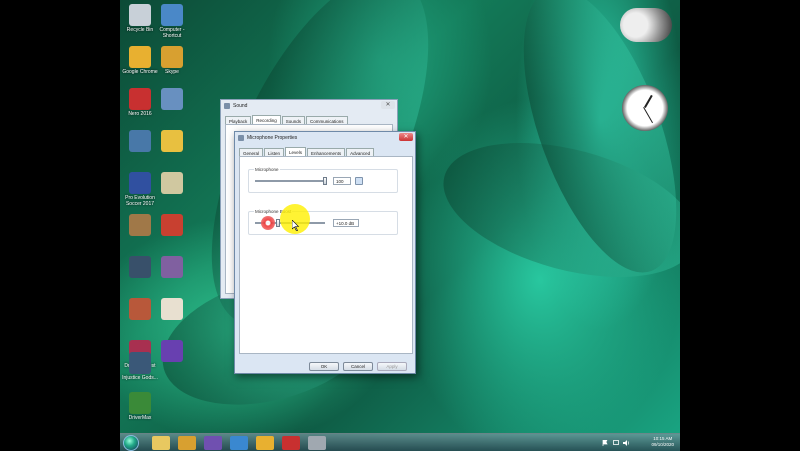 The height and width of the screenshot is (451, 800). Describe the element at coordinates (241, 138) in the screenshot. I see `microphone-icon` at that location.